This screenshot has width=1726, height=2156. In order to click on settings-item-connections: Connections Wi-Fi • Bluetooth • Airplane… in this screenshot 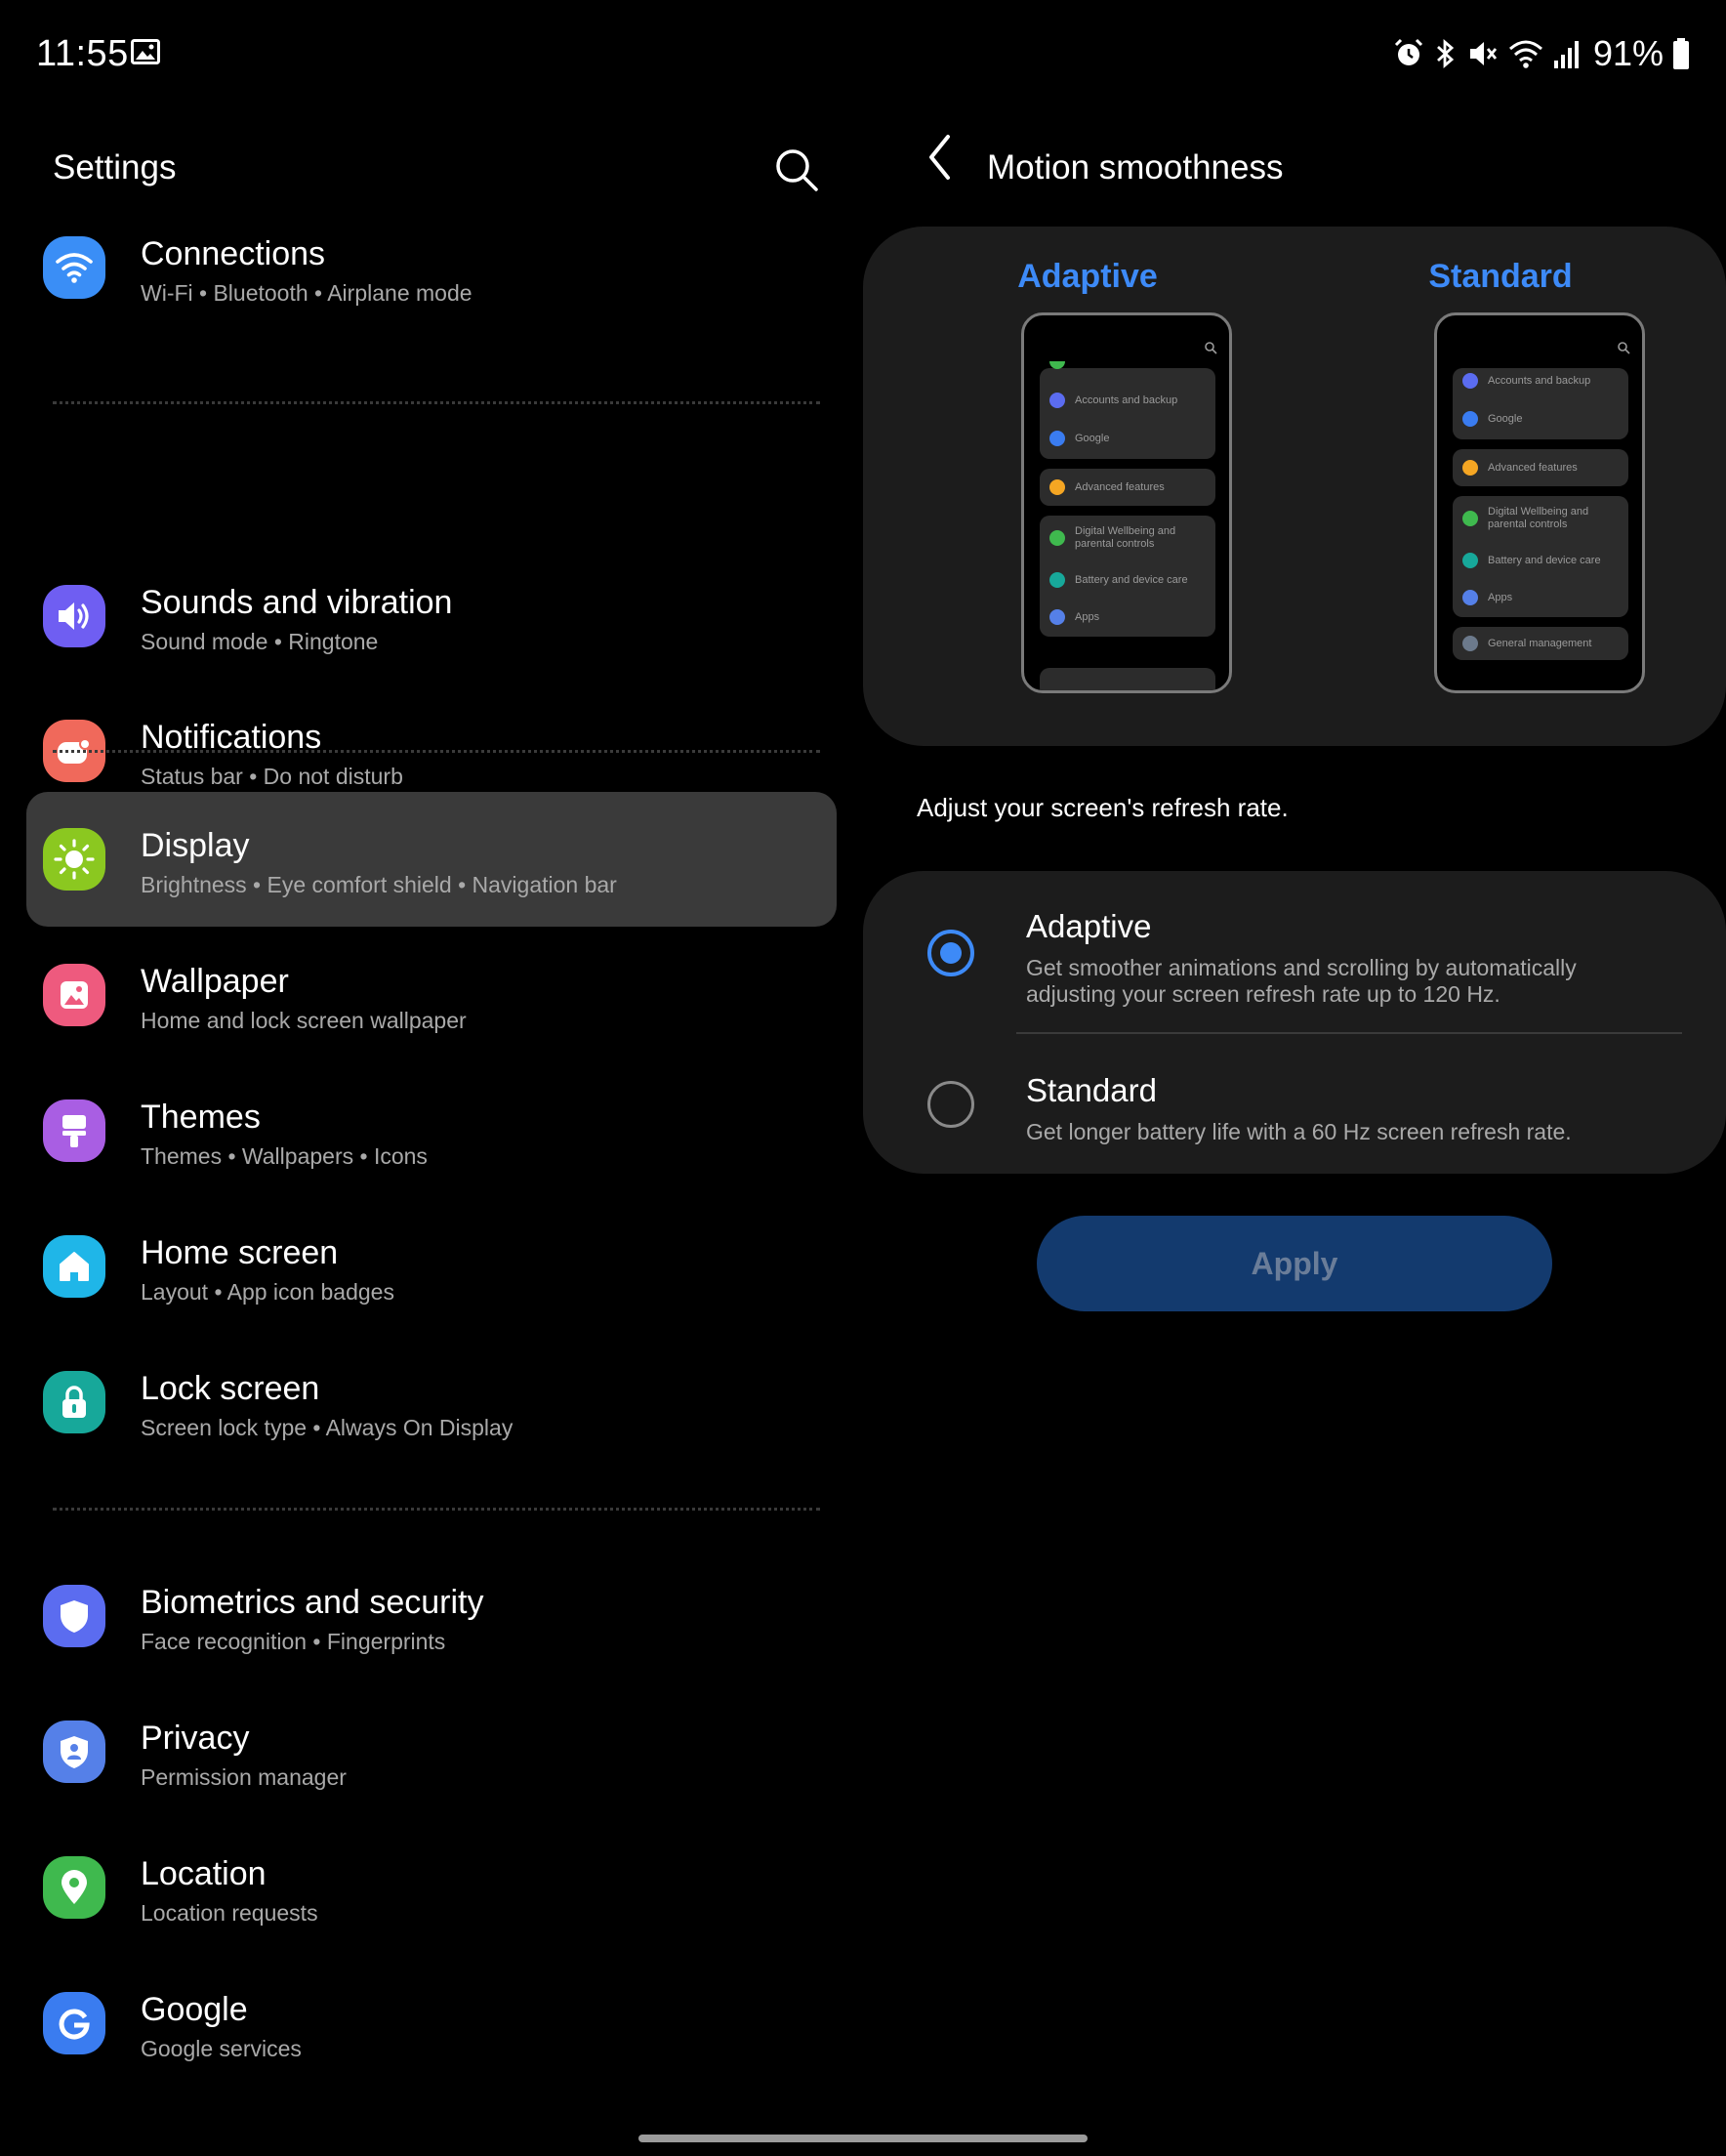, I will do `click(431, 267)`.